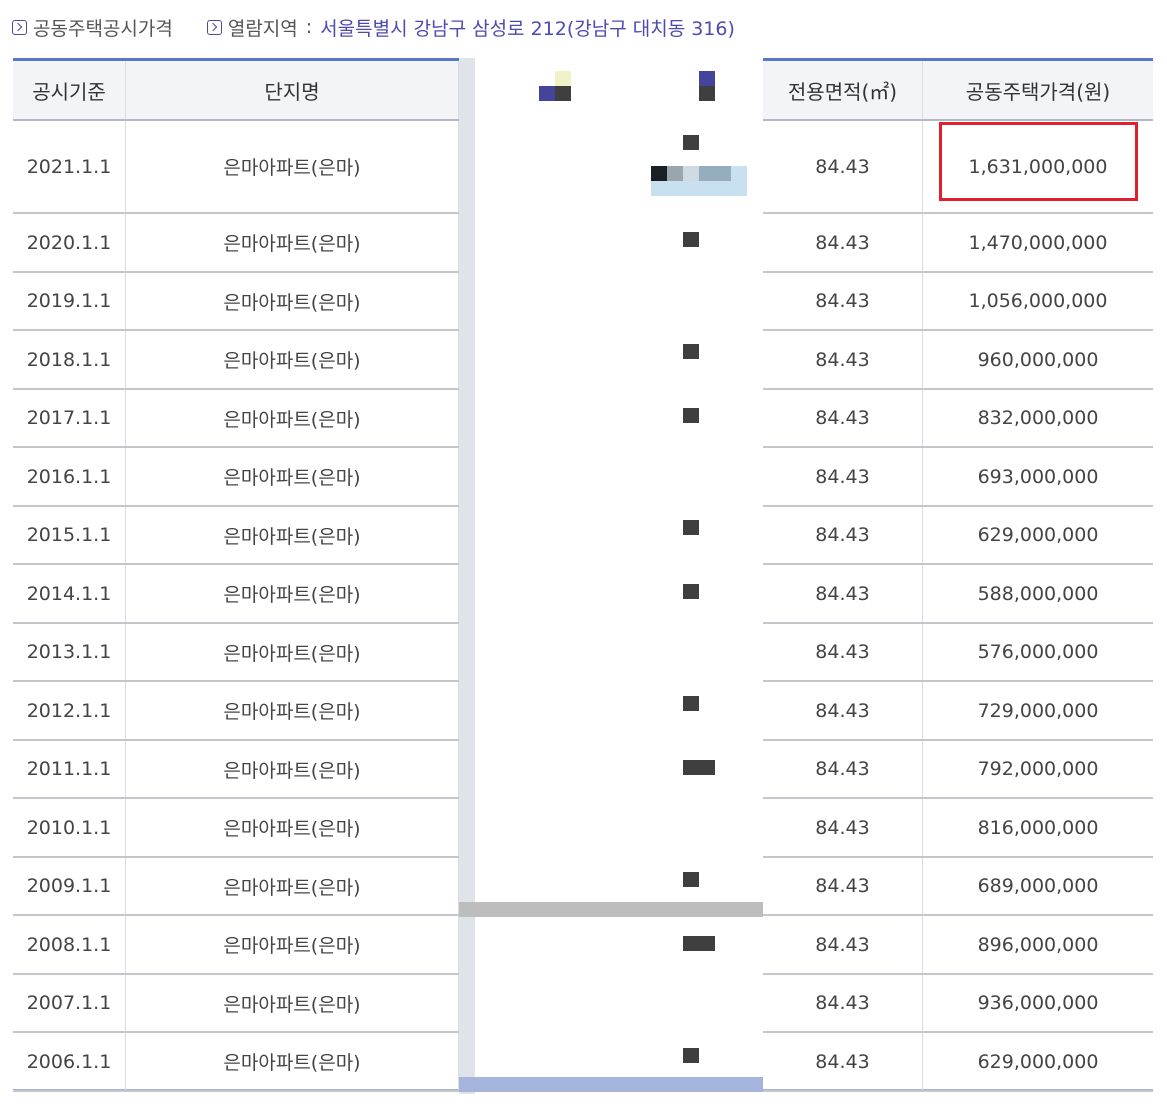 This screenshot has height=1109, width=1167. What do you see at coordinates (467, 576) in the screenshot?
I see `redacted-strip` at bounding box center [467, 576].